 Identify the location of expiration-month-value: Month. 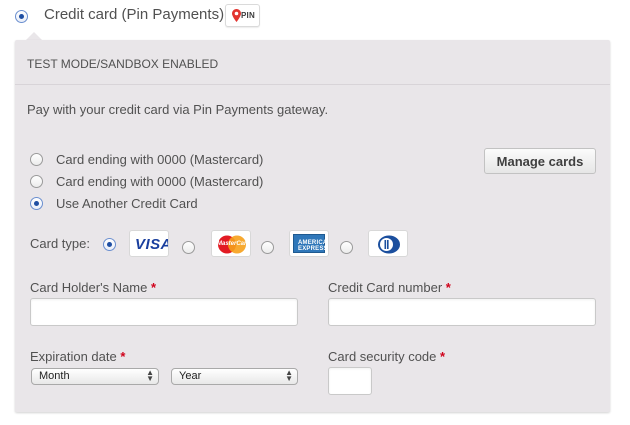
(54, 376).